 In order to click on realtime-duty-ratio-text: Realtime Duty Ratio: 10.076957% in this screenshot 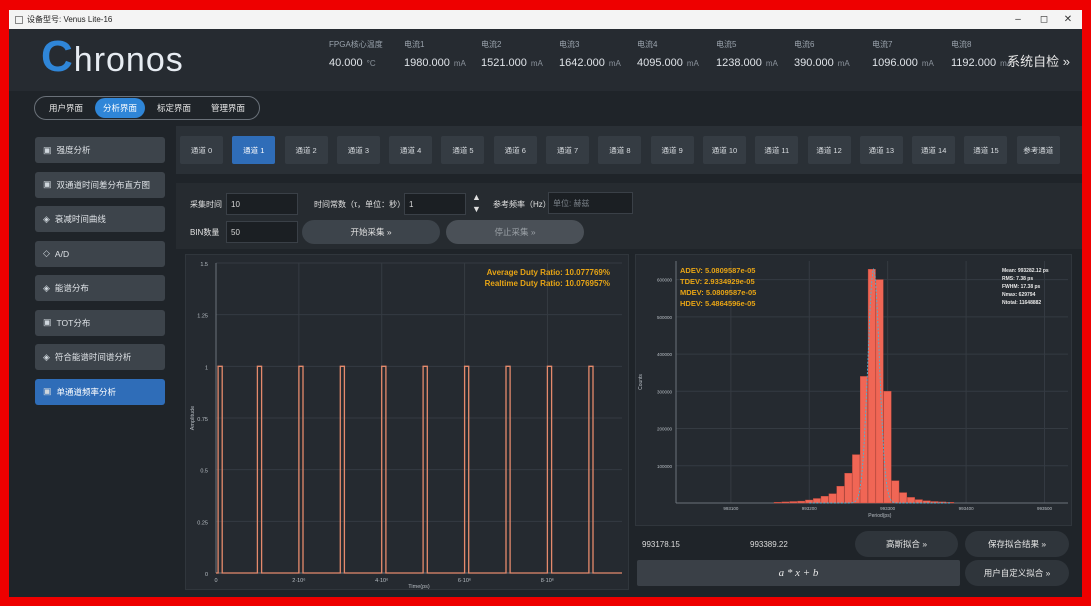, I will do `click(547, 283)`.